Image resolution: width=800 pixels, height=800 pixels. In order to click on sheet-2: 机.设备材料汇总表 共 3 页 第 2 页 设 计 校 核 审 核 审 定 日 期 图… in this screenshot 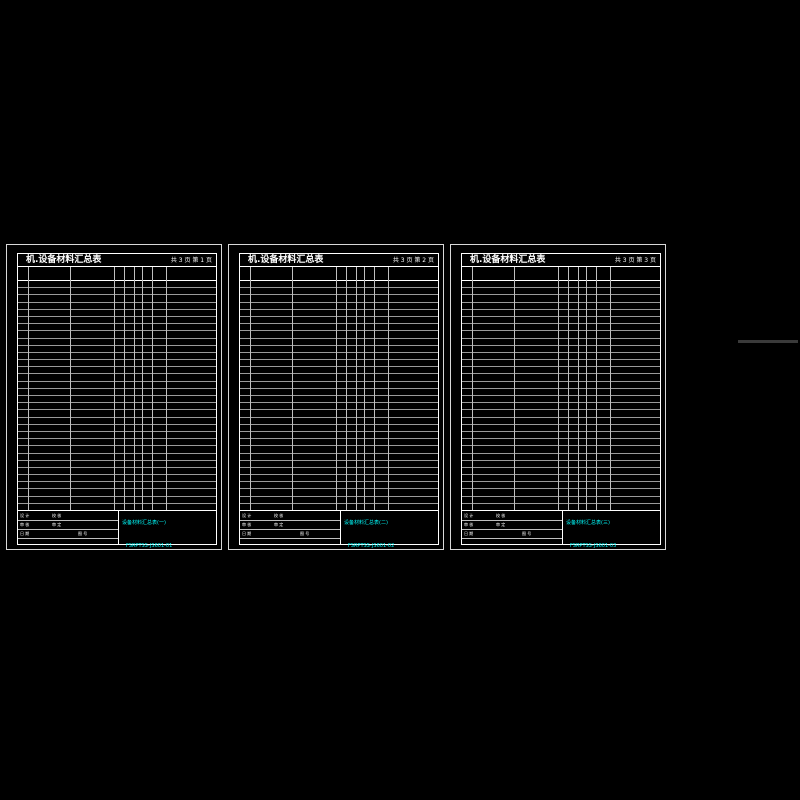, I will do `click(336, 397)`.